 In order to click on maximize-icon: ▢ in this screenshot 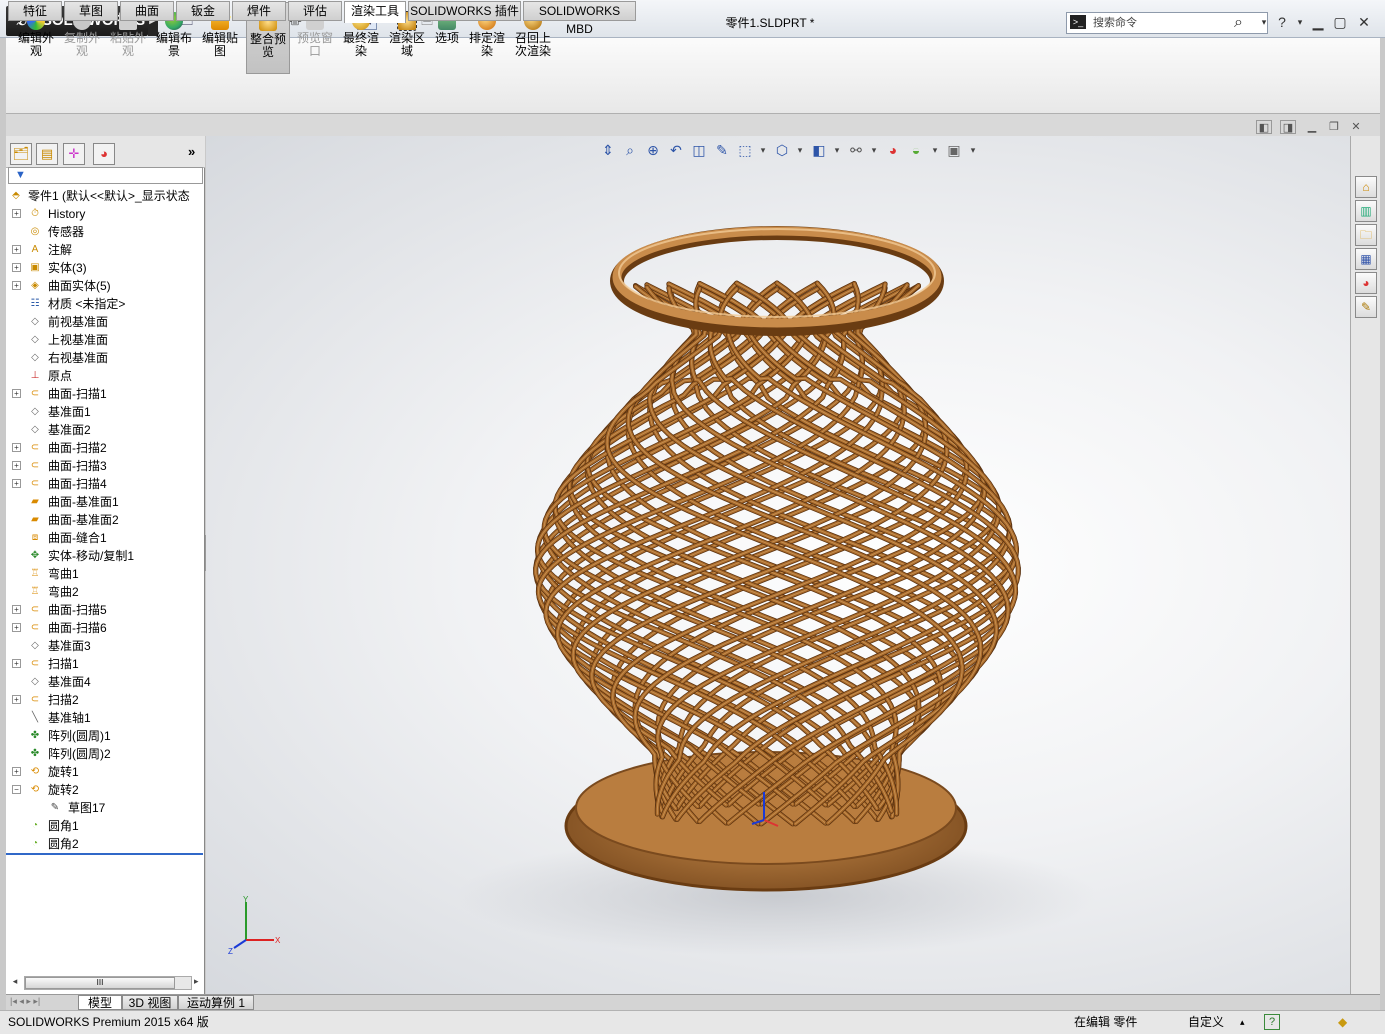, I will do `click(1340, 22)`.